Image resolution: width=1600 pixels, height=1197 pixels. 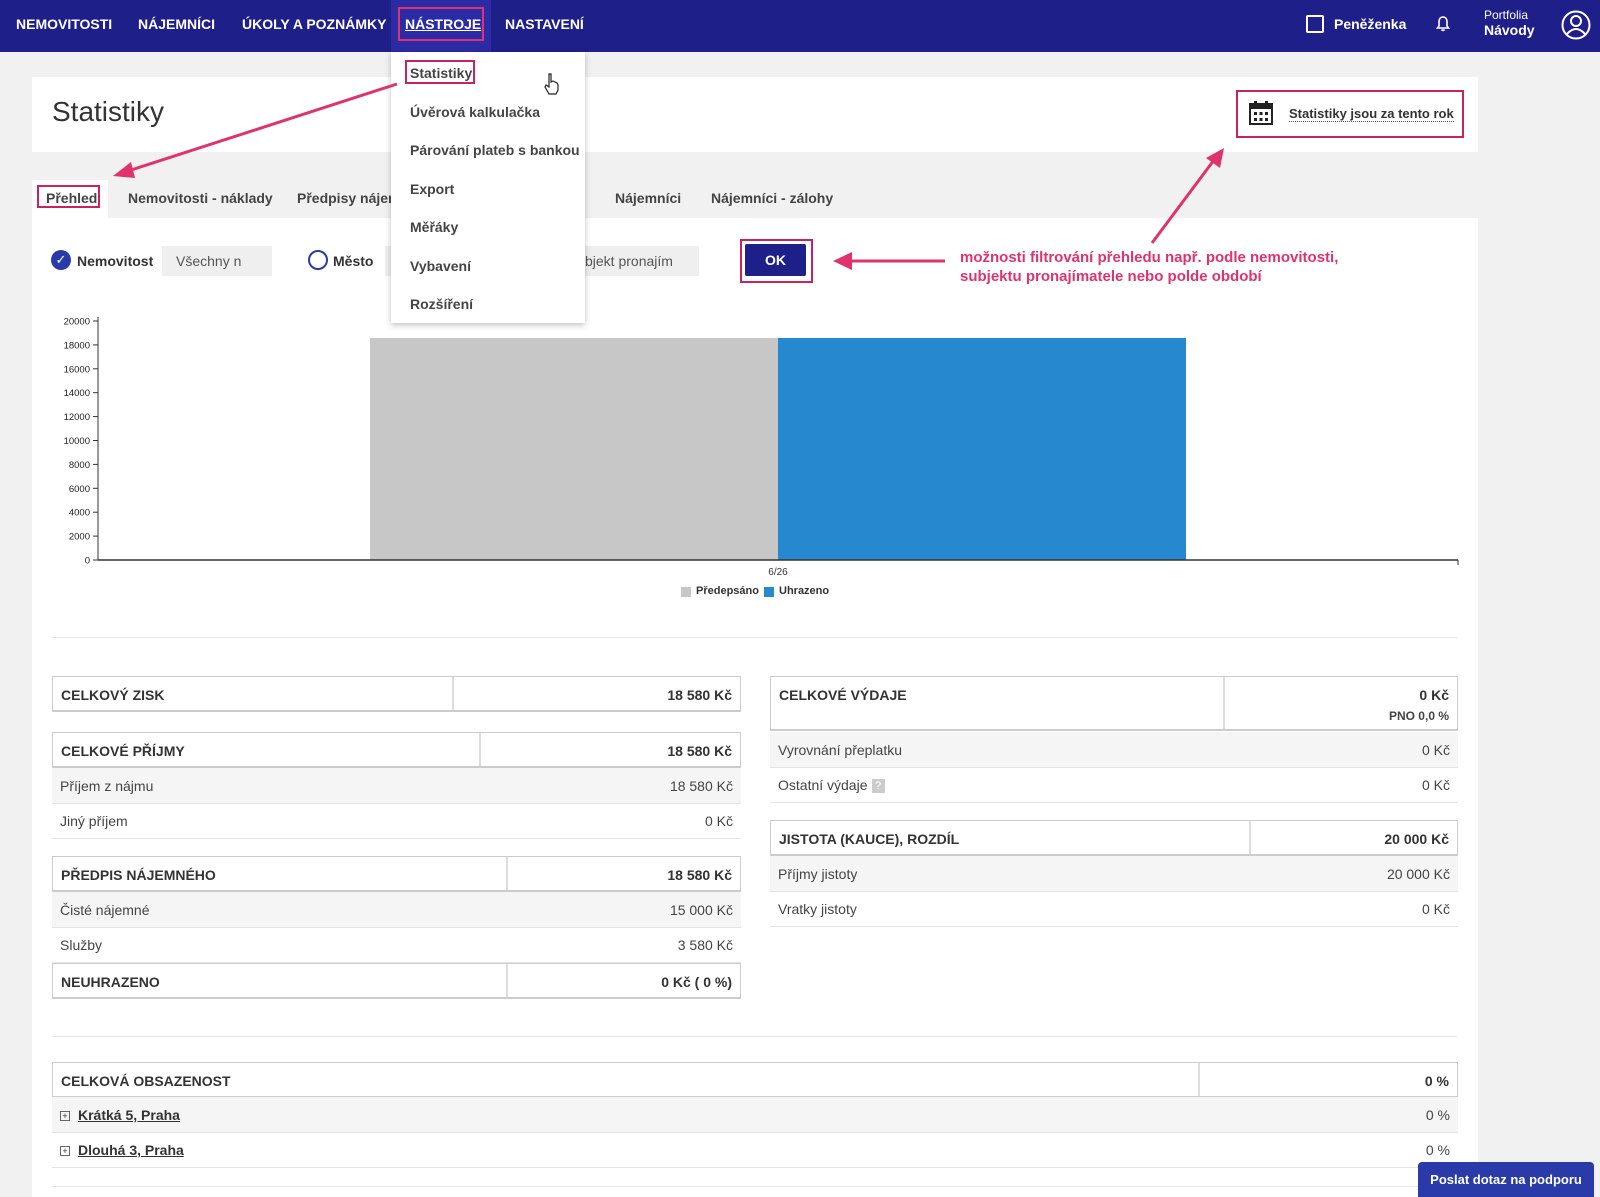 What do you see at coordinates (1436, 1081) in the screenshot?
I see `occupancy-value: 0 %` at bounding box center [1436, 1081].